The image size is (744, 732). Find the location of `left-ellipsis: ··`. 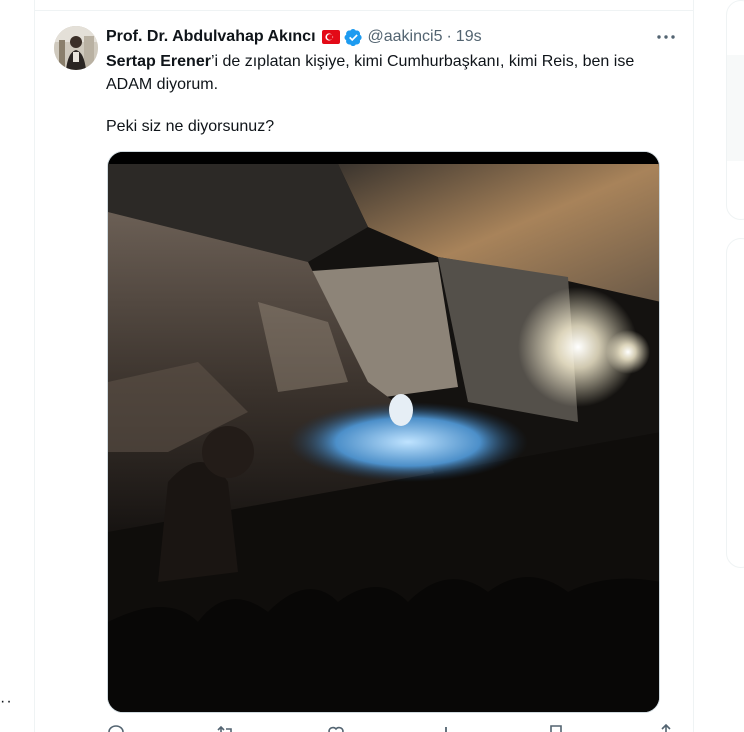

left-ellipsis: ·· is located at coordinates (6, 702).